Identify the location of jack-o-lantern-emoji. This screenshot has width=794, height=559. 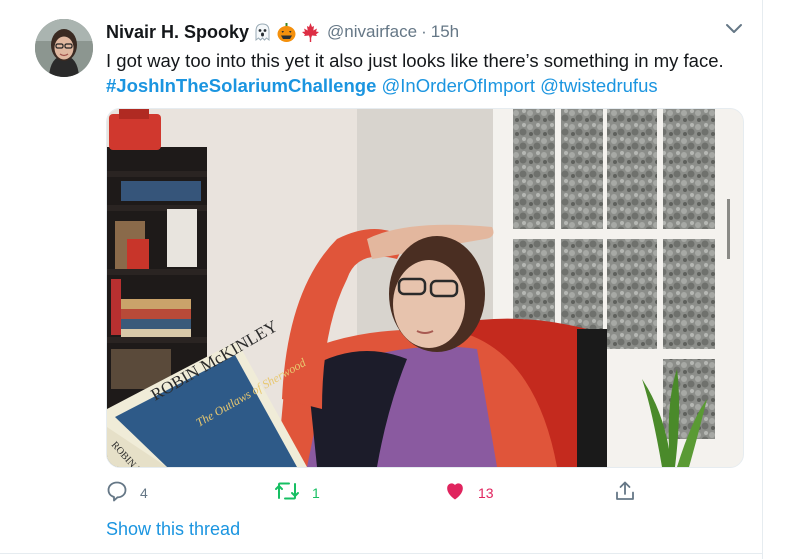
(286, 32).